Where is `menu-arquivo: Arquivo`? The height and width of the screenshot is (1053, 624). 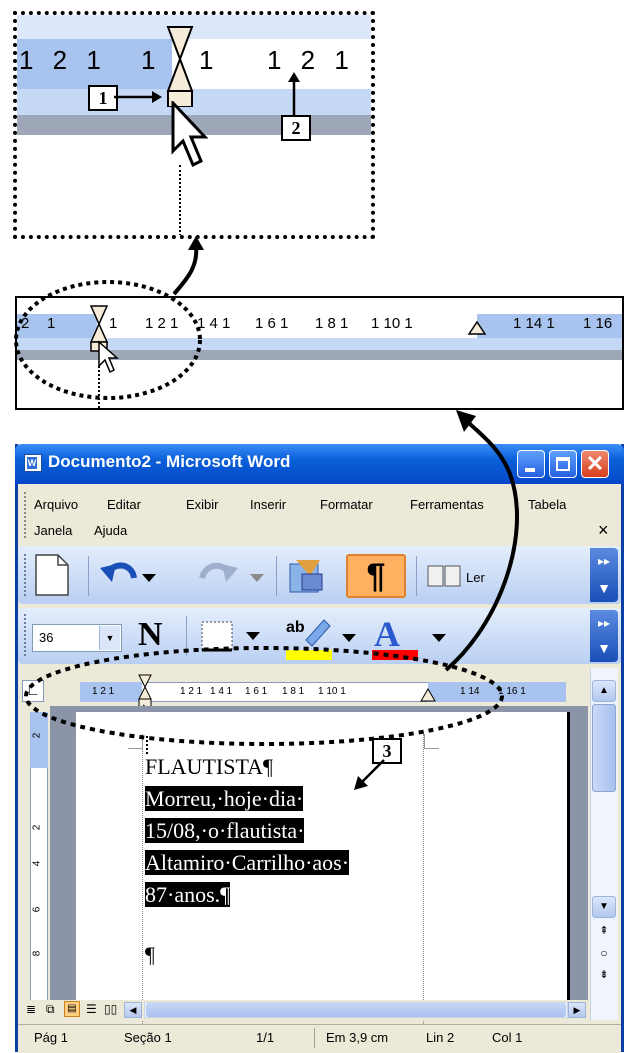 menu-arquivo: Arquivo is located at coordinates (56, 504).